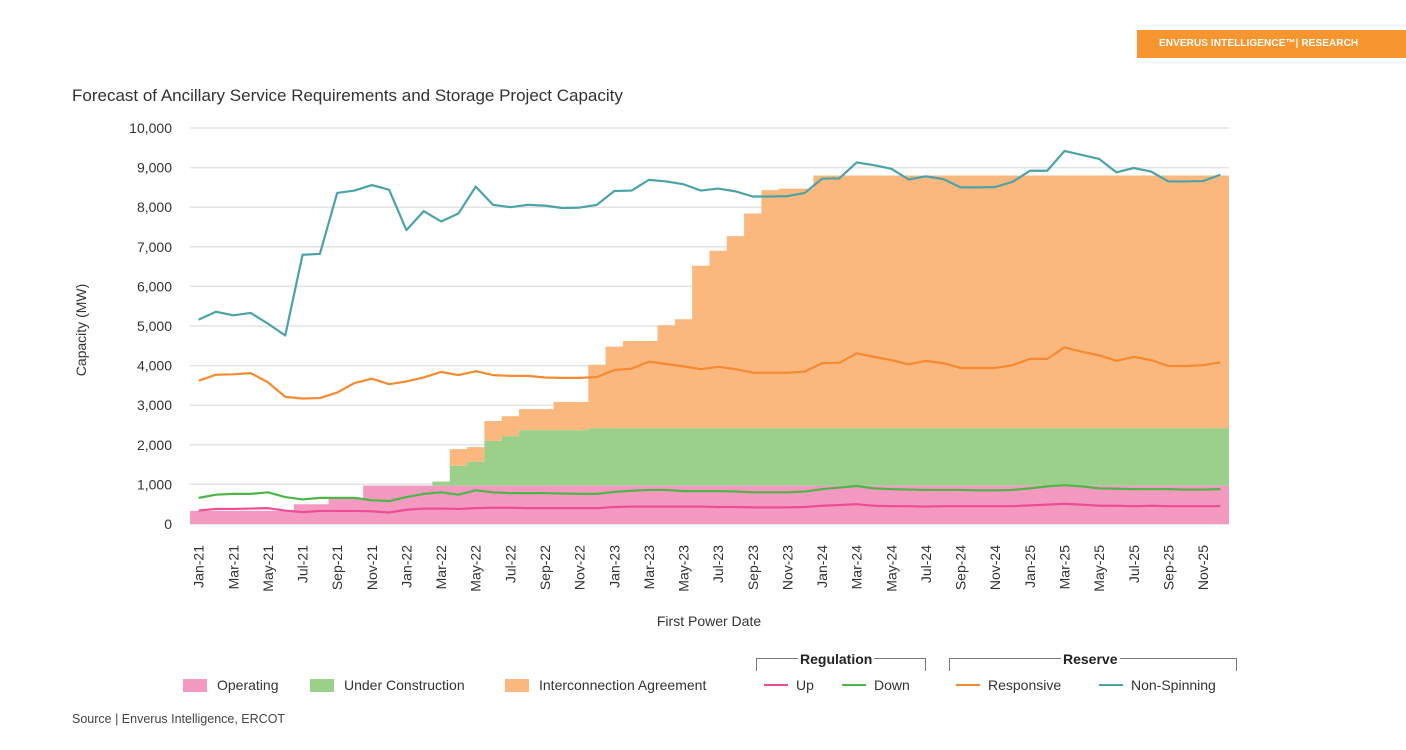  What do you see at coordinates (1168, 567) in the screenshot?
I see `x-tick-label: Sep-25` at bounding box center [1168, 567].